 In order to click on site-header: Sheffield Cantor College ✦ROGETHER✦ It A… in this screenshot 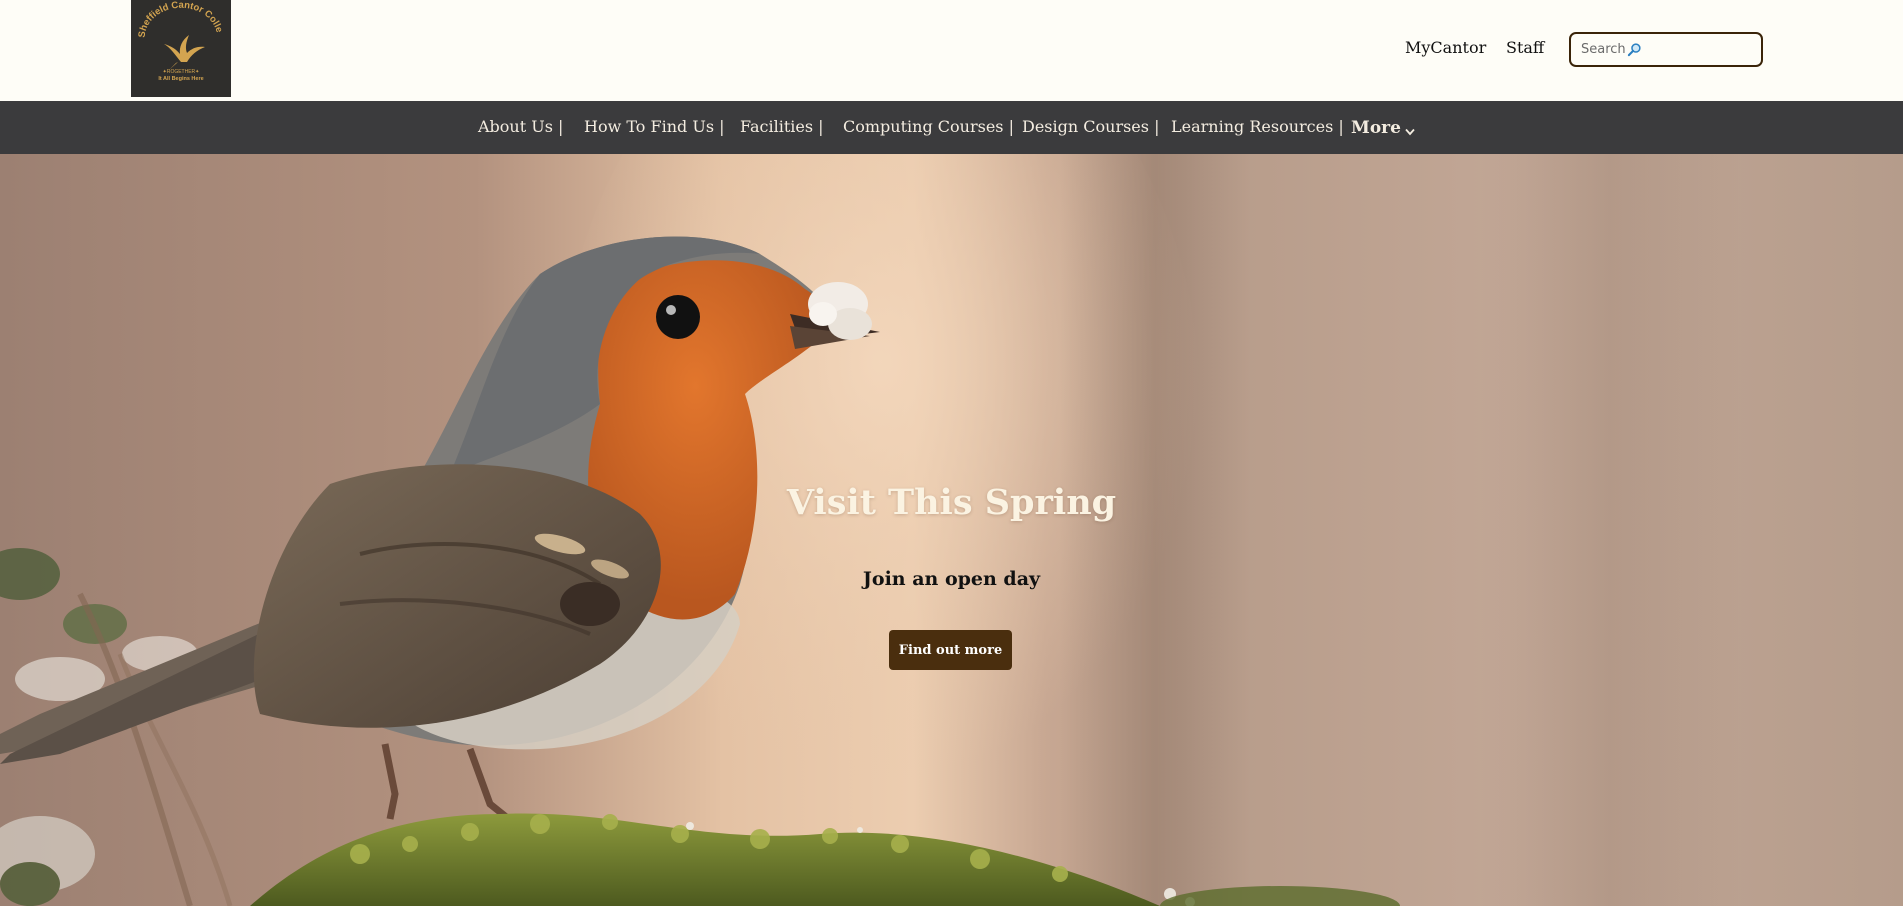, I will do `click(951, 50)`.